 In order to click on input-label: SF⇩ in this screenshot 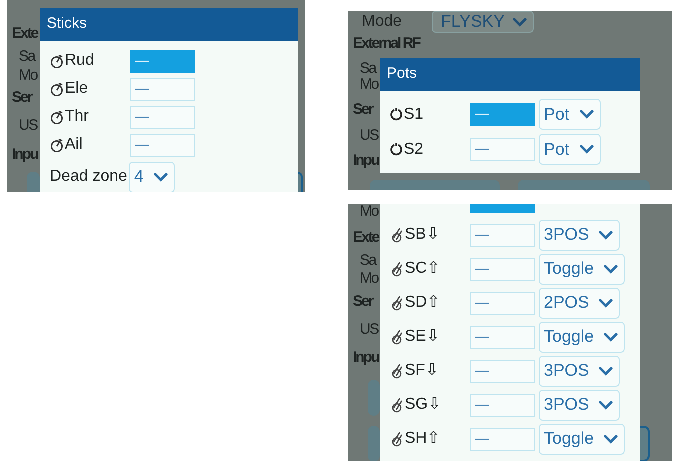, I will do `click(421, 371)`.